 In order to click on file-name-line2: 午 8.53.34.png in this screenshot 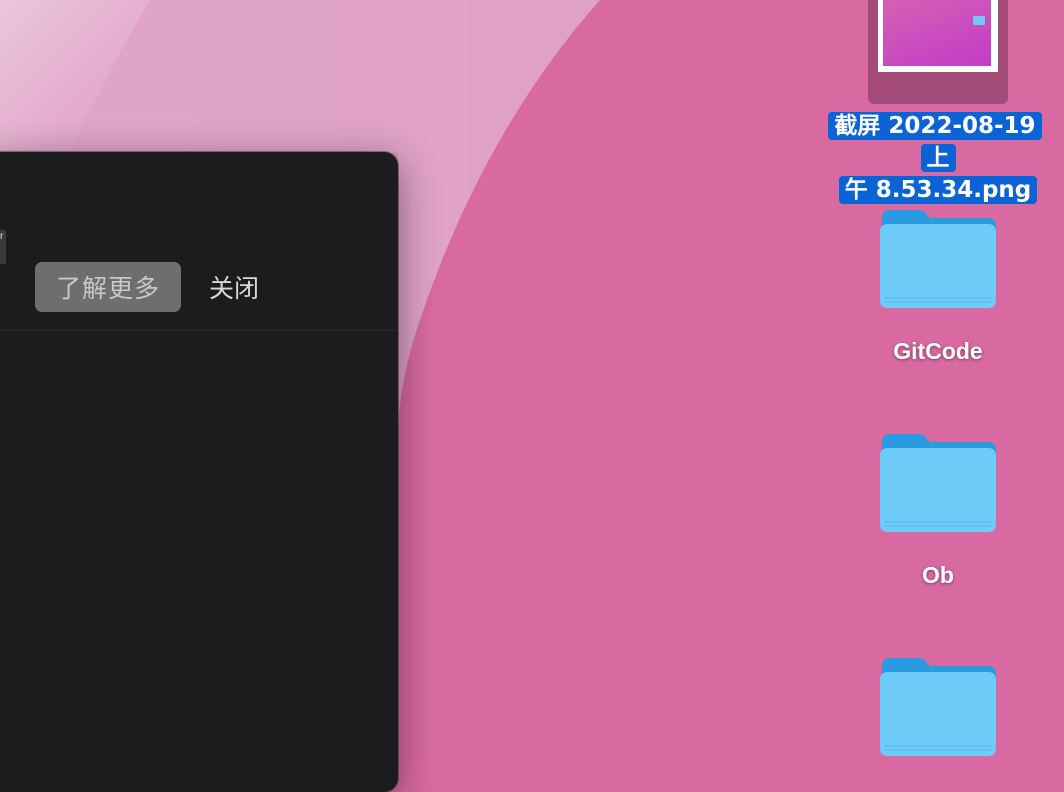, I will do `click(938, 190)`.